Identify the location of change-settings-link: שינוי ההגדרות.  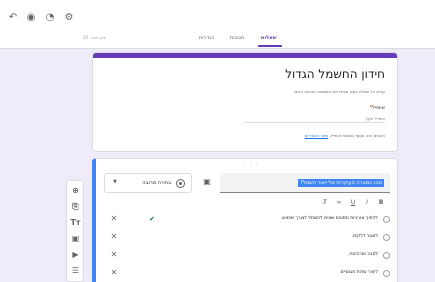
(317, 135).